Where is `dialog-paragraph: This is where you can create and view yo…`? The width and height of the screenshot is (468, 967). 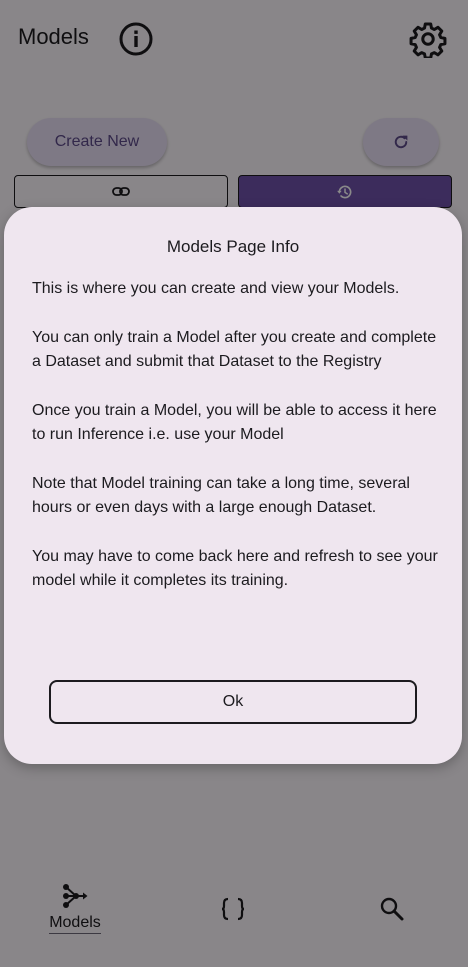
dialog-paragraph: This is where you can create and view yo… is located at coordinates (216, 288).